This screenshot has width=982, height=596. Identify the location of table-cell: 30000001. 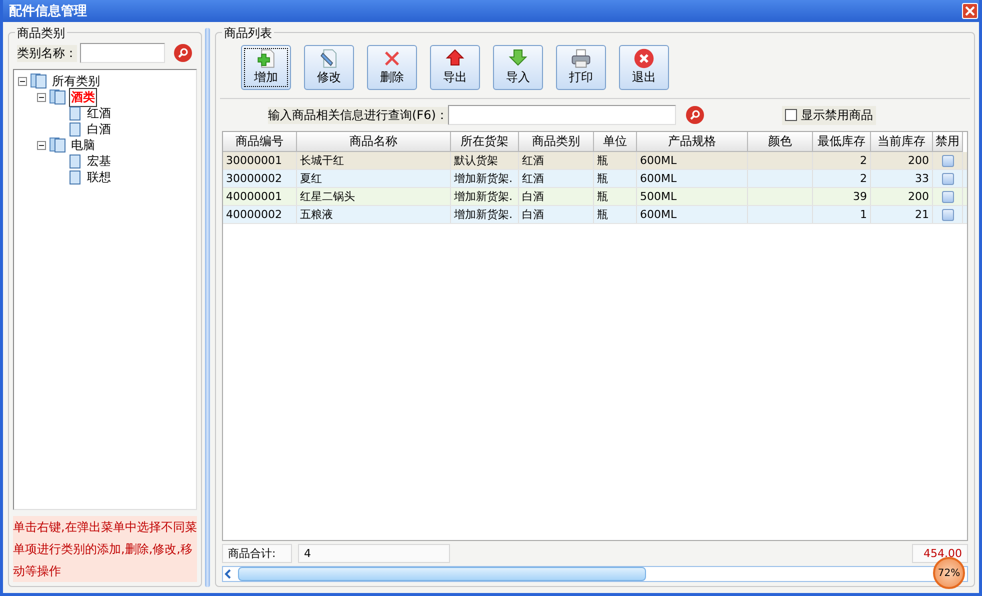
(260, 160).